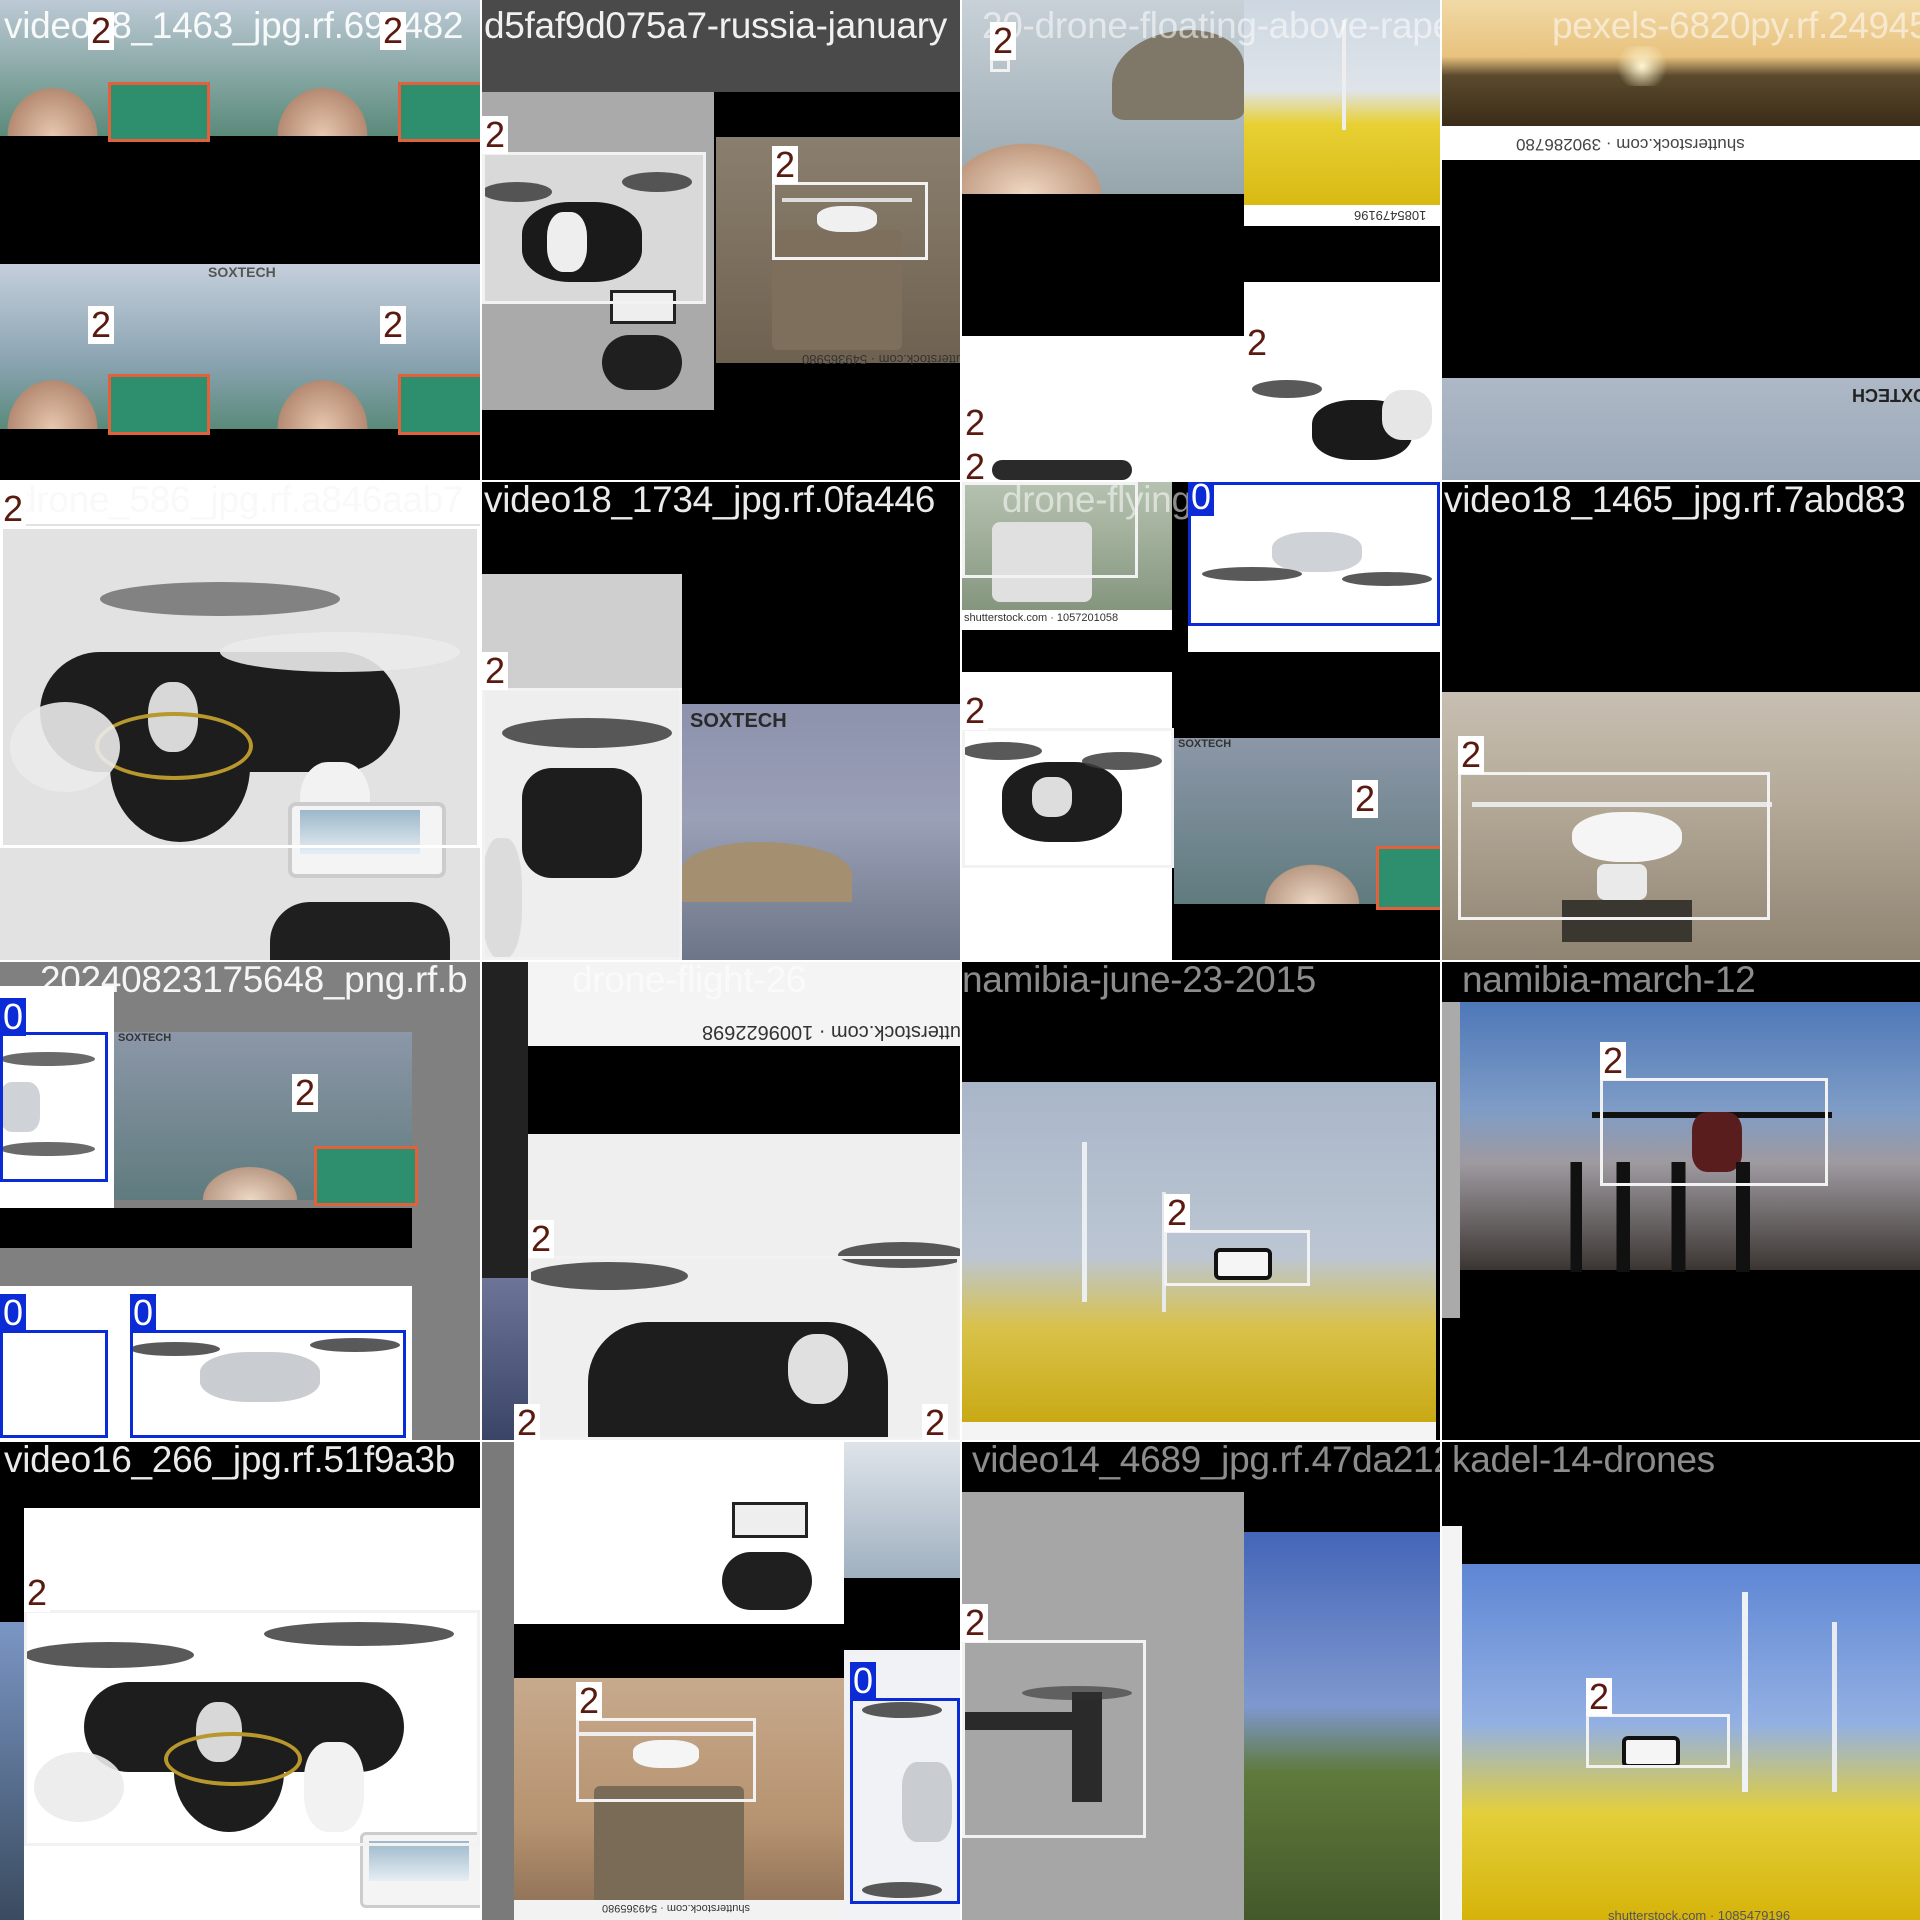  Describe the element at coordinates (1609, 981) in the screenshot. I see `tile-filename: namibia-march-12` at that location.